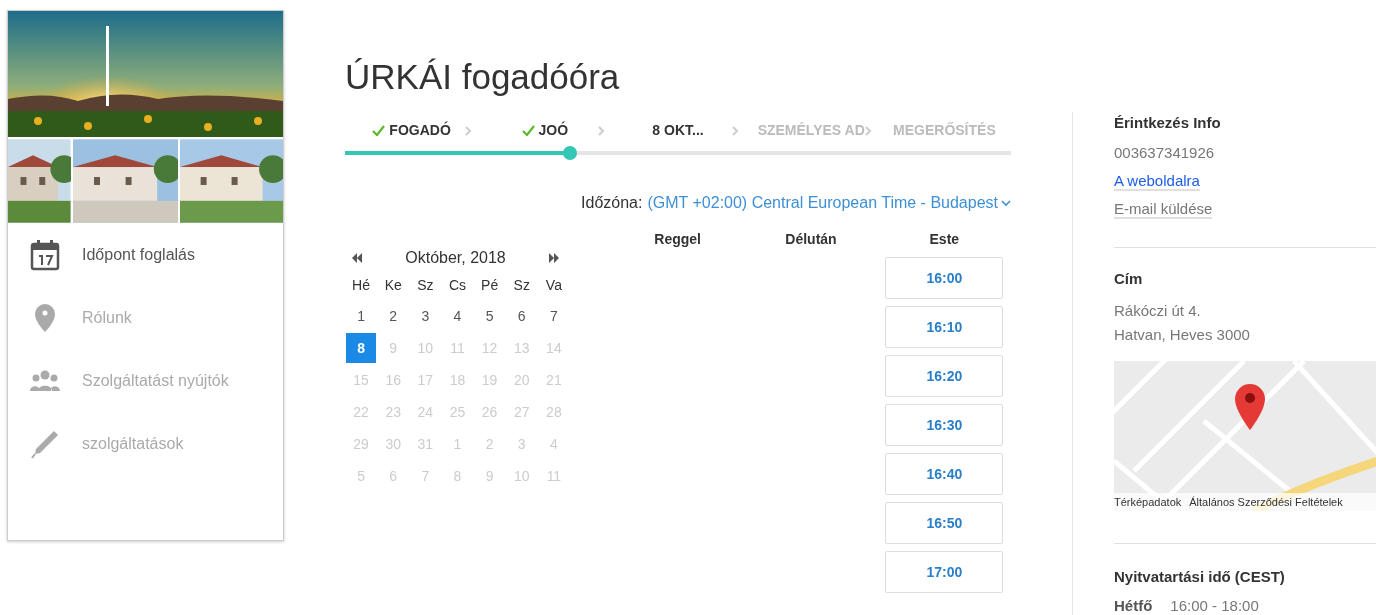 Image resolution: width=1376 pixels, height=615 pixels. I want to click on map-attribution: Általános Szerződési Feltételek, so click(1266, 502).